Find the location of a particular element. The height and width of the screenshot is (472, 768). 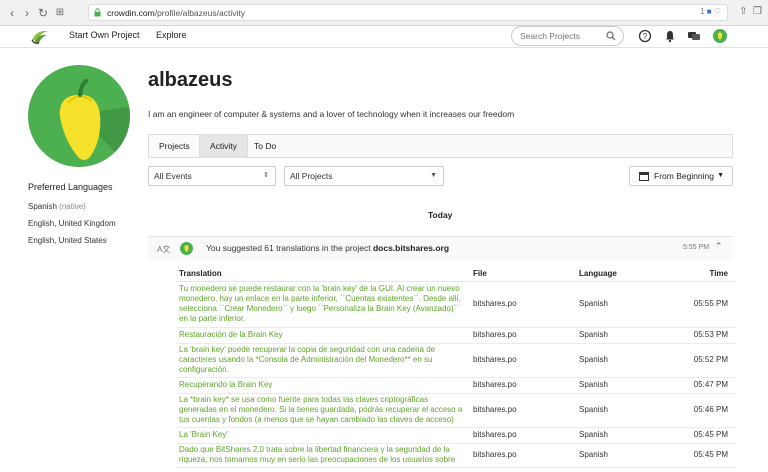

col-file: File is located at coordinates (523, 274).